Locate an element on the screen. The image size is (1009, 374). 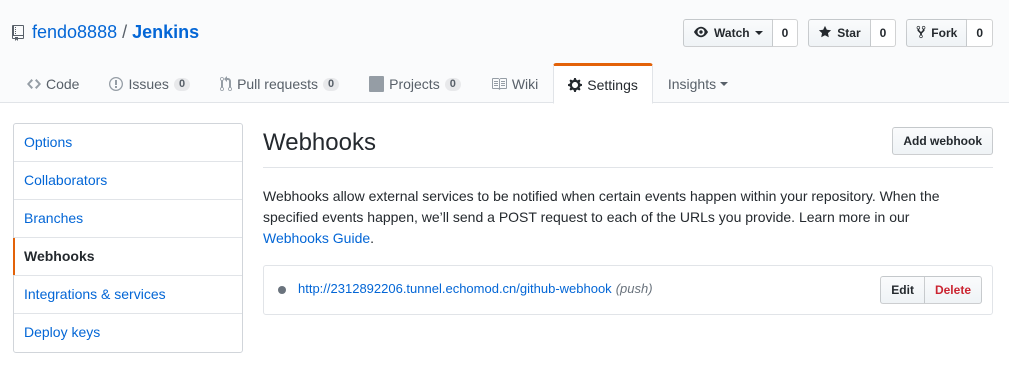
tab-insights: Insights is located at coordinates (698, 83).